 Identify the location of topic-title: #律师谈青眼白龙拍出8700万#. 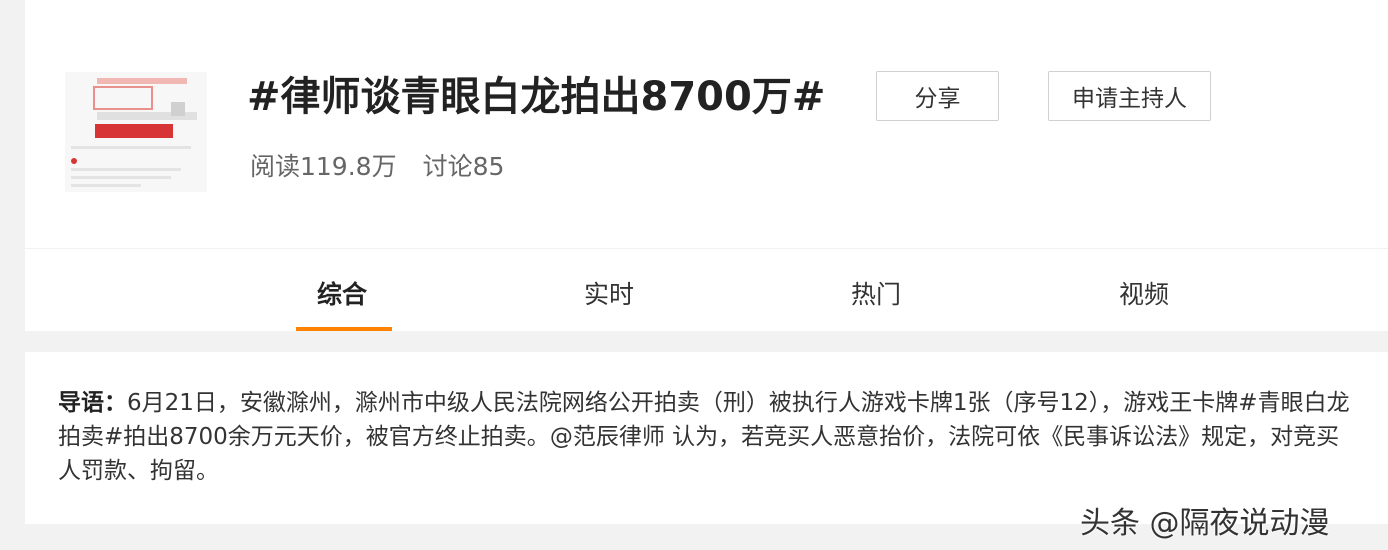
(536, 97).